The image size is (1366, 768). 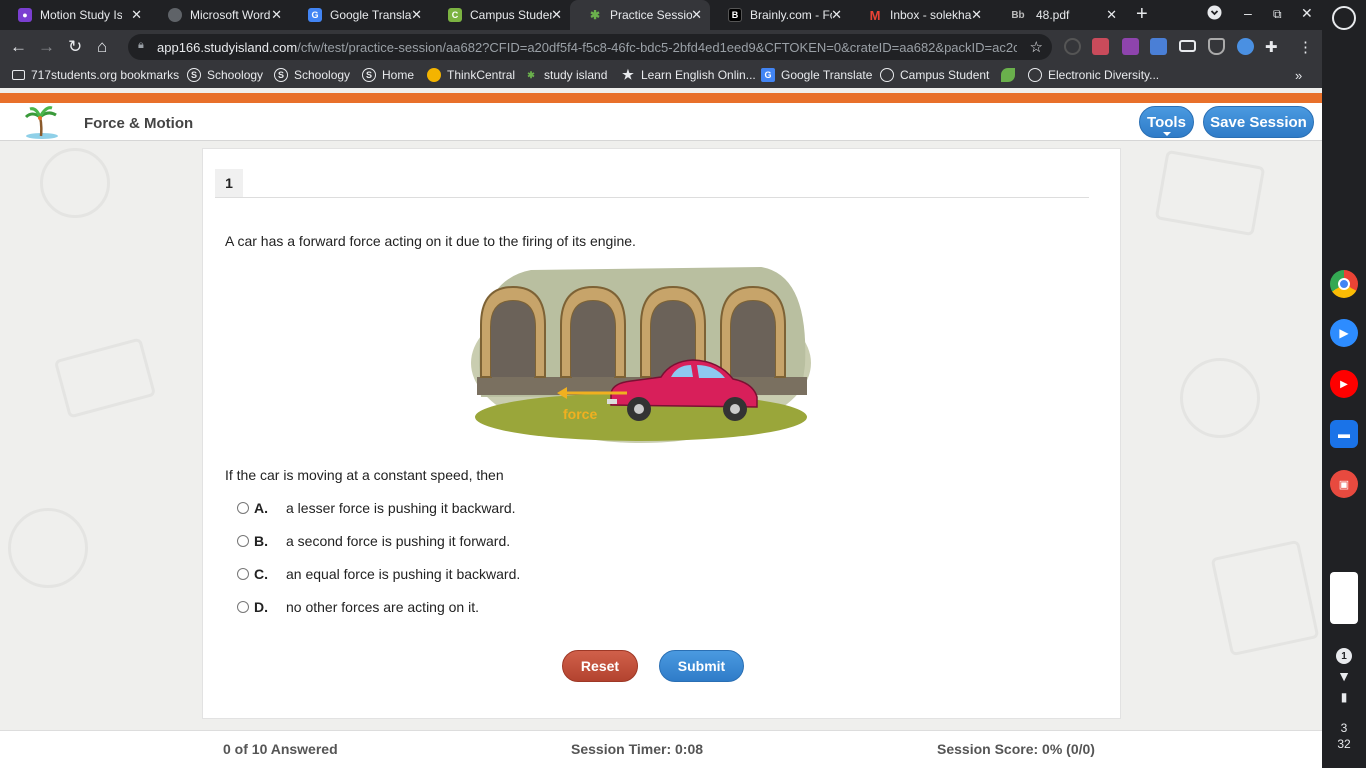 I want to click on forward-icon: →, so click(x=46, y=47).